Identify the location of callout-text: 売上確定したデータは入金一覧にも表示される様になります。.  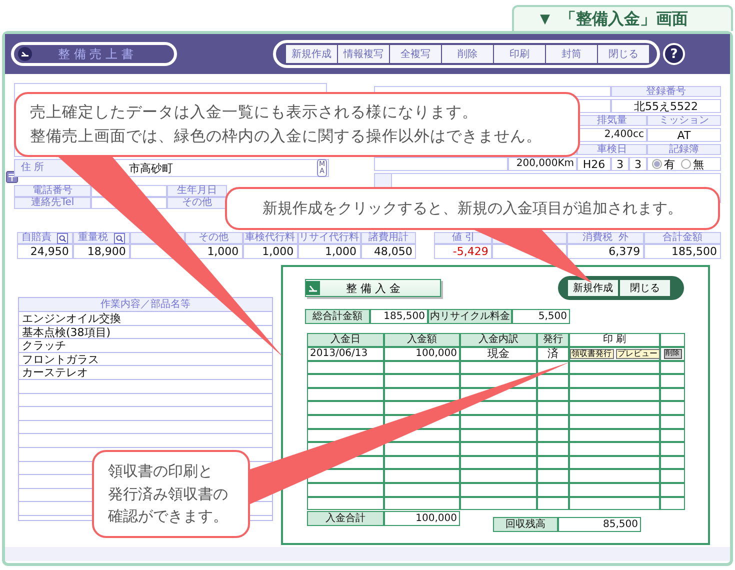
(254, 113).